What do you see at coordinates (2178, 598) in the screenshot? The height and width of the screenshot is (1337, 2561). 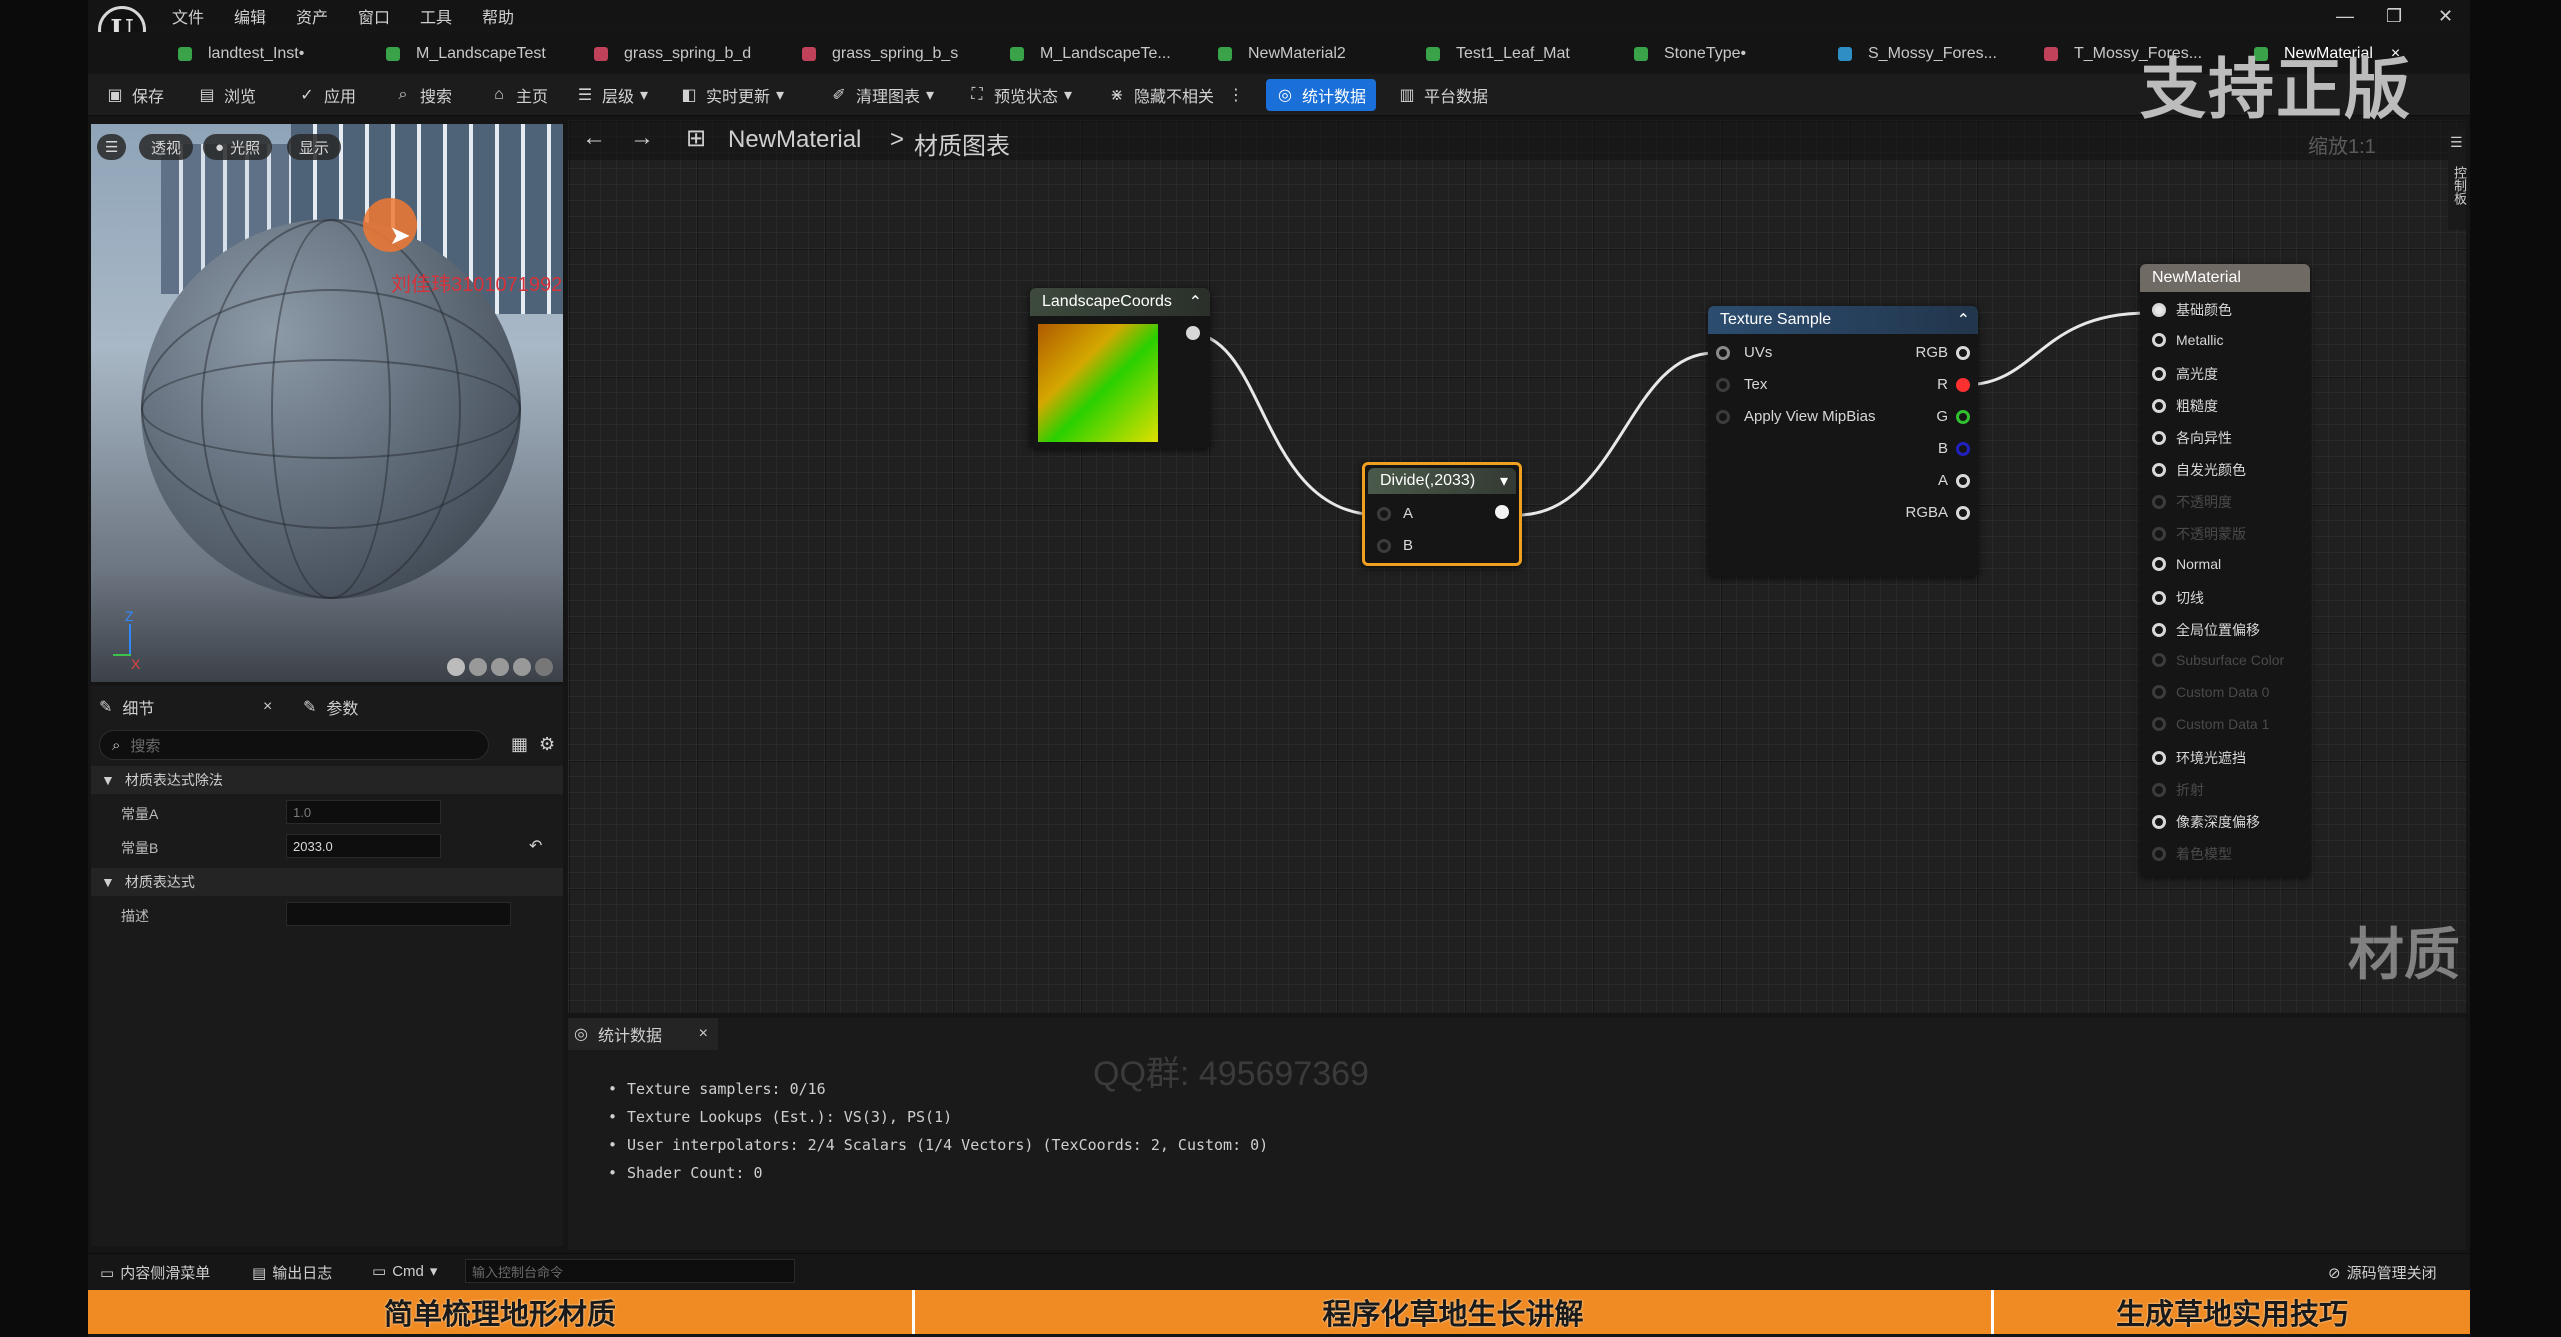 I see `material-input-pin-row: 切线` at bounding box center [2178, 598].